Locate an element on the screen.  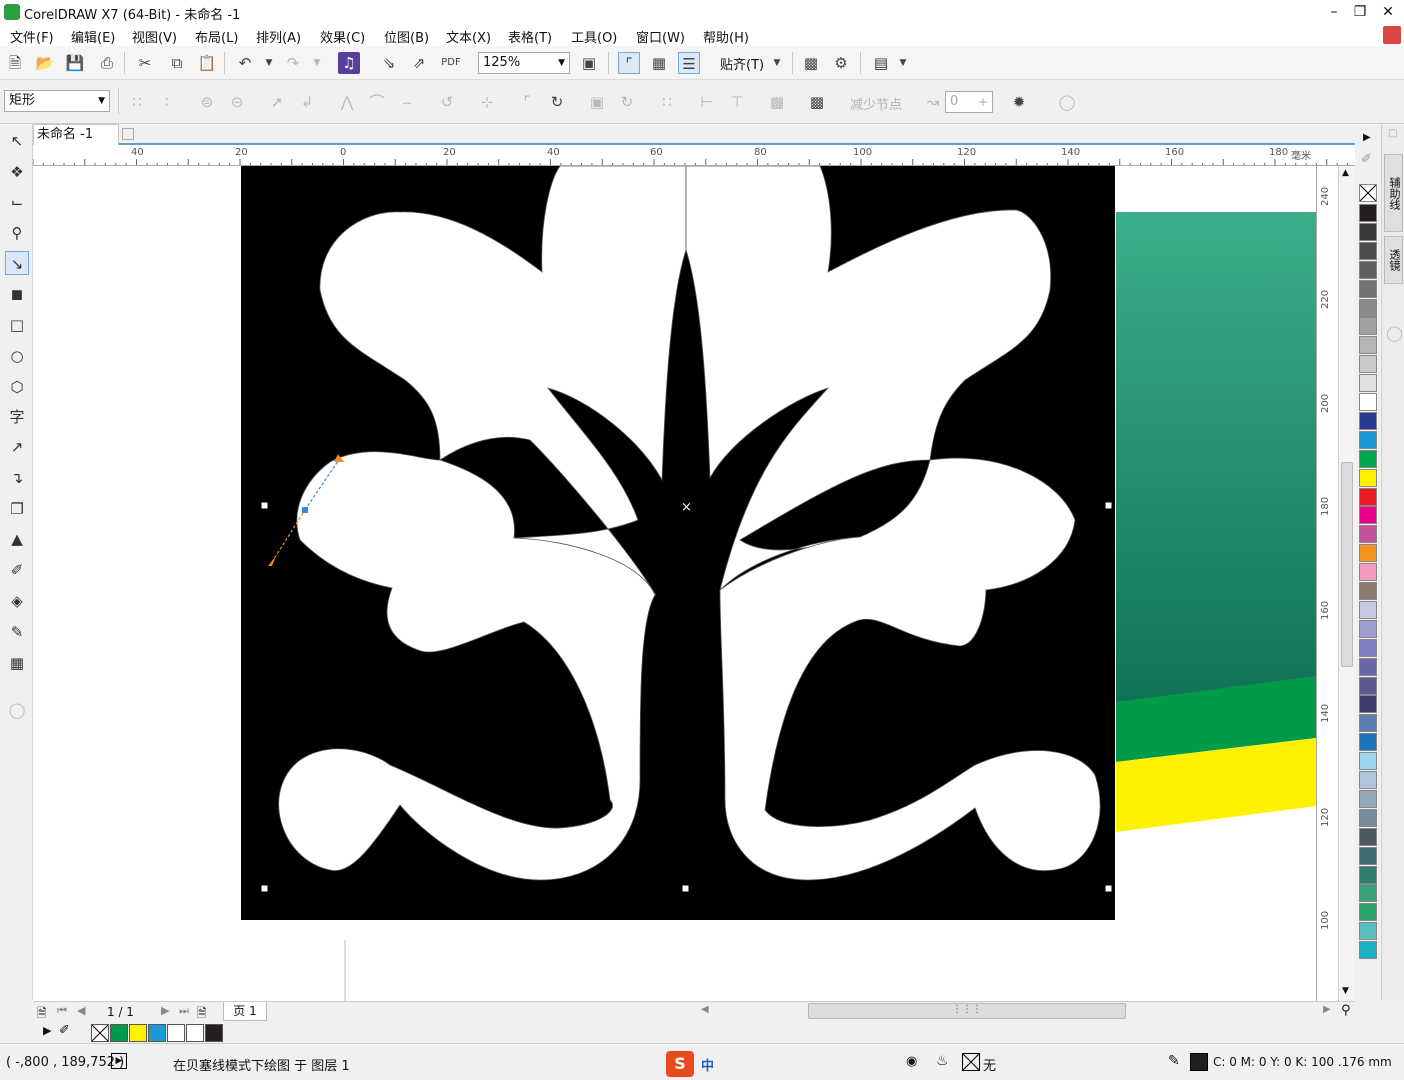
minimize-icon: – is located at coordinates (1334, 12).